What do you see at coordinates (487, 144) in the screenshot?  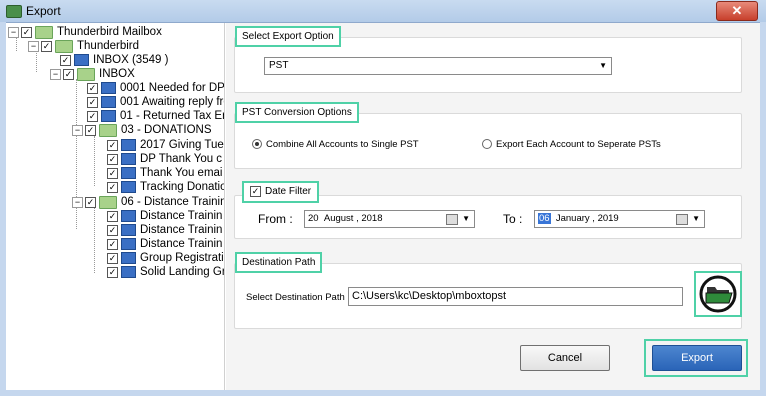 I see `separate-radio` at bounding box center [487, 144].